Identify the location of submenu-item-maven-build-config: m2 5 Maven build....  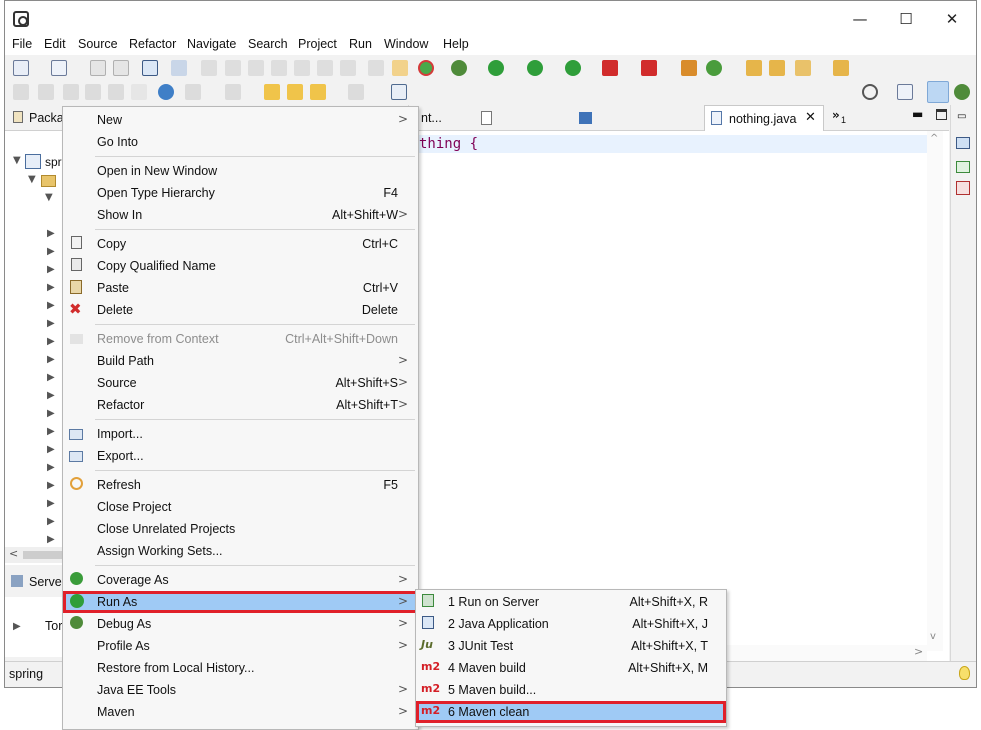
(571, 690).